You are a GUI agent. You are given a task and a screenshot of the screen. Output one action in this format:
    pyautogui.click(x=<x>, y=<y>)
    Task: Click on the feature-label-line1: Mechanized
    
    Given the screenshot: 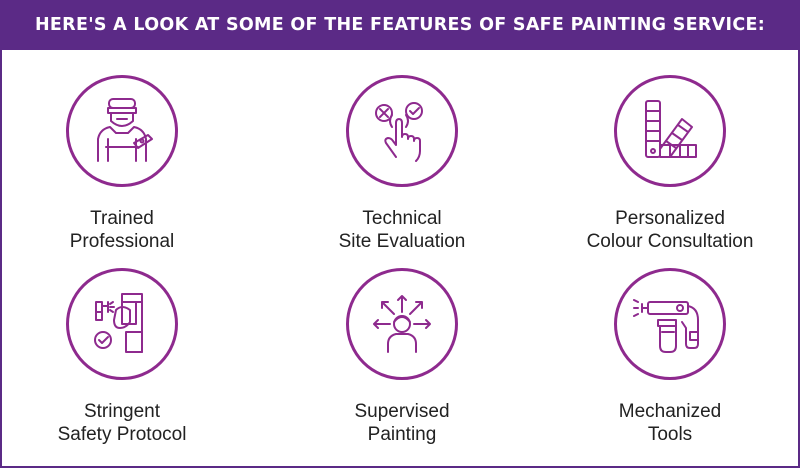 What is the action you would take?
    pyautogui.click(x=670, y=411)
    